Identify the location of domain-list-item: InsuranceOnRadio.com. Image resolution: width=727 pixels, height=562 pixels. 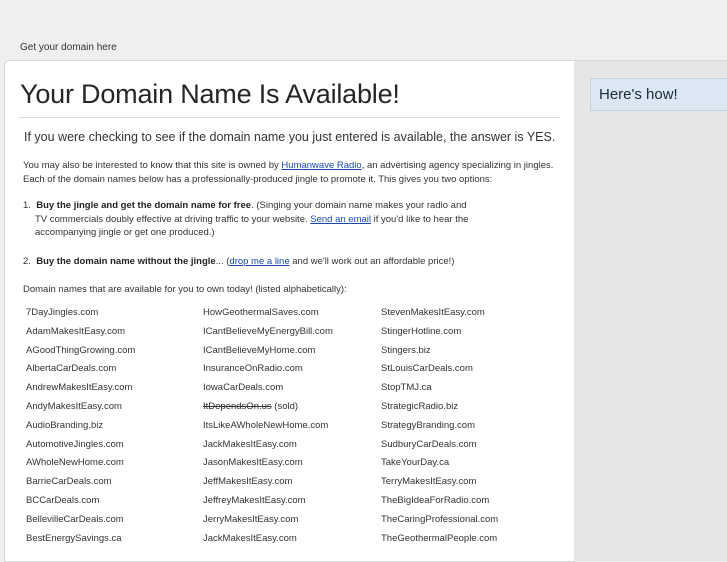
(253, 368).